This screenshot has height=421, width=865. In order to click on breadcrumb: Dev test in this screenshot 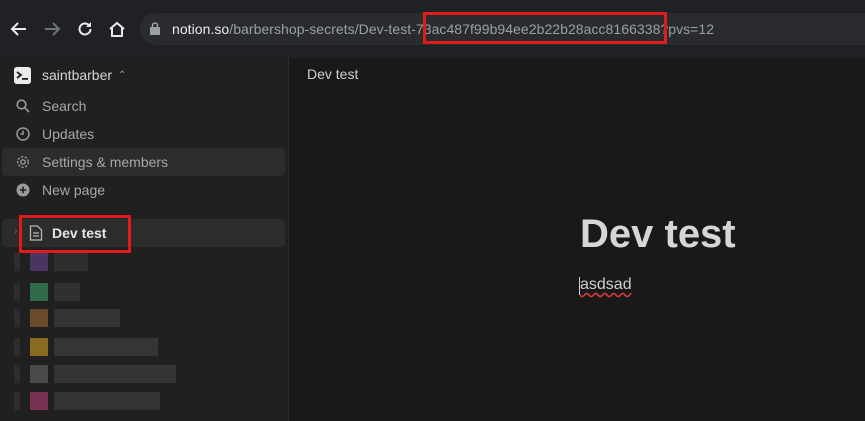, I will do `click(332, 74)`.